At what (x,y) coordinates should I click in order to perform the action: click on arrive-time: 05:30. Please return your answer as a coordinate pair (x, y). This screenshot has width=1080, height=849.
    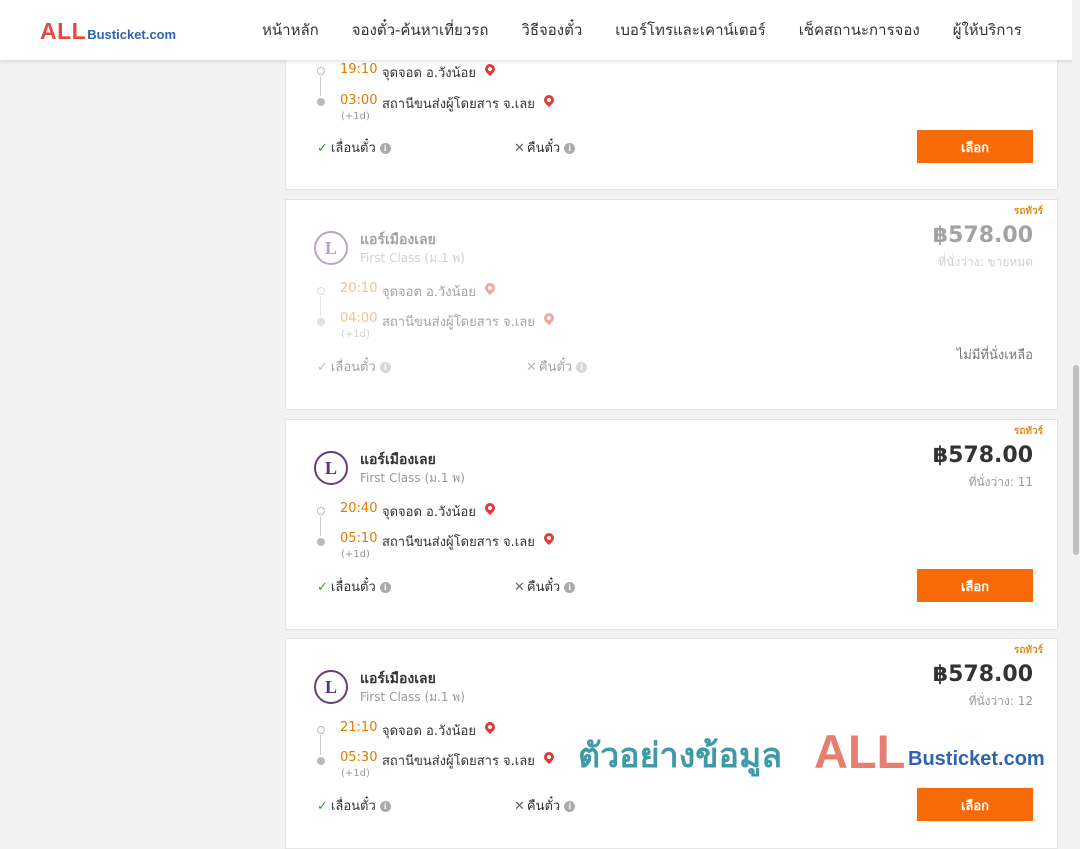
    Looking at the image, I should click on (359, 757).